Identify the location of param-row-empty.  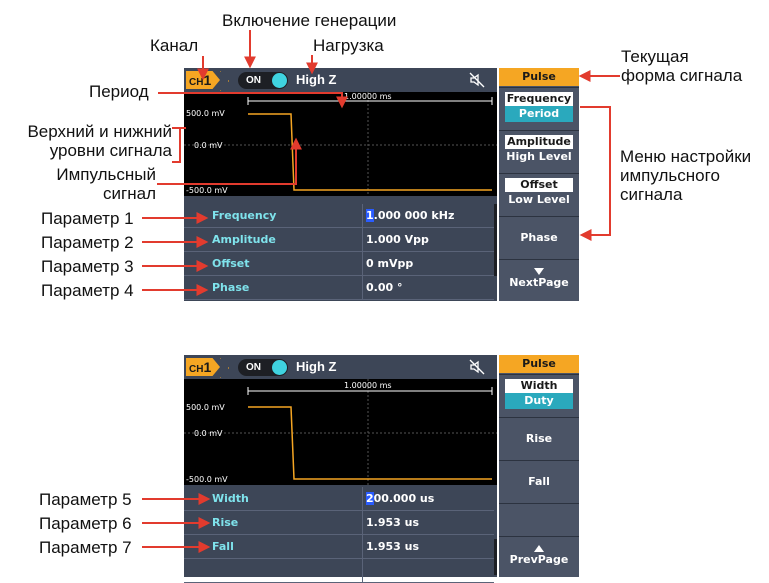
(339, 571).